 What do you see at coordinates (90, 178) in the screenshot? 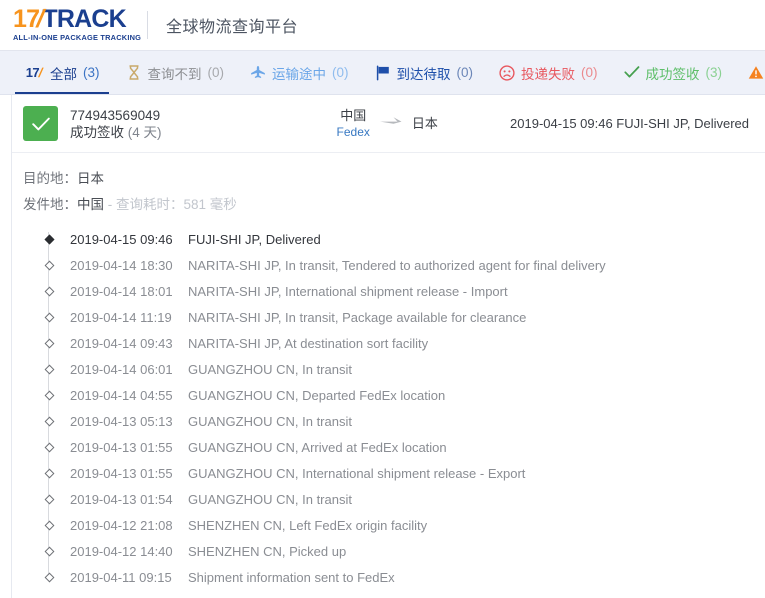
I see `destination-value: 日本` at bounding box center [90, 178].